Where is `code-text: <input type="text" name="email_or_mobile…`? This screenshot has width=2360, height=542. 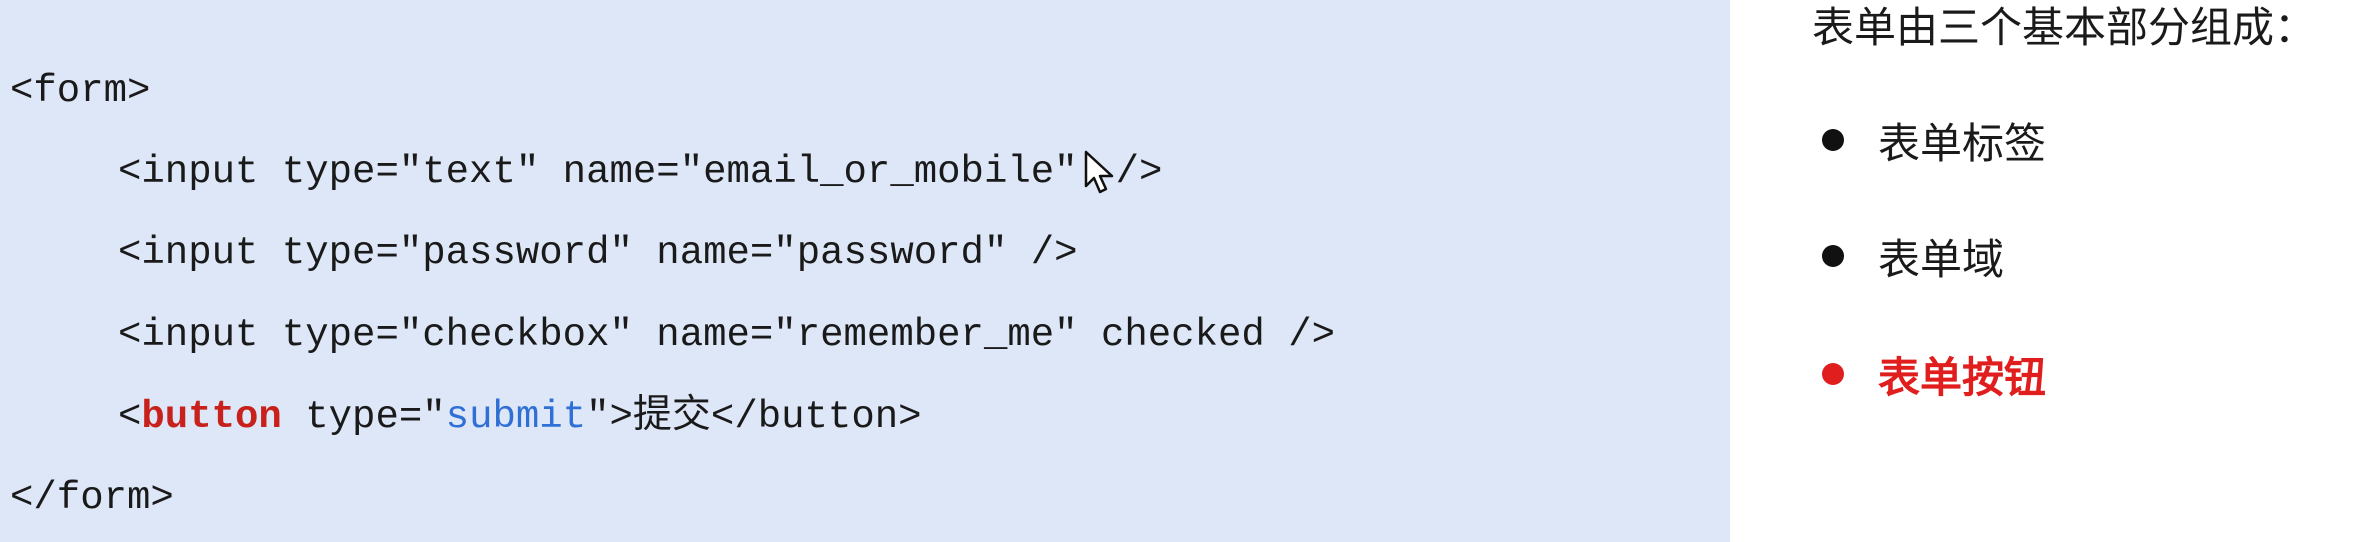
code-text: <input type="text" name="email_or_mobile… is located at coordinates (598, 172).